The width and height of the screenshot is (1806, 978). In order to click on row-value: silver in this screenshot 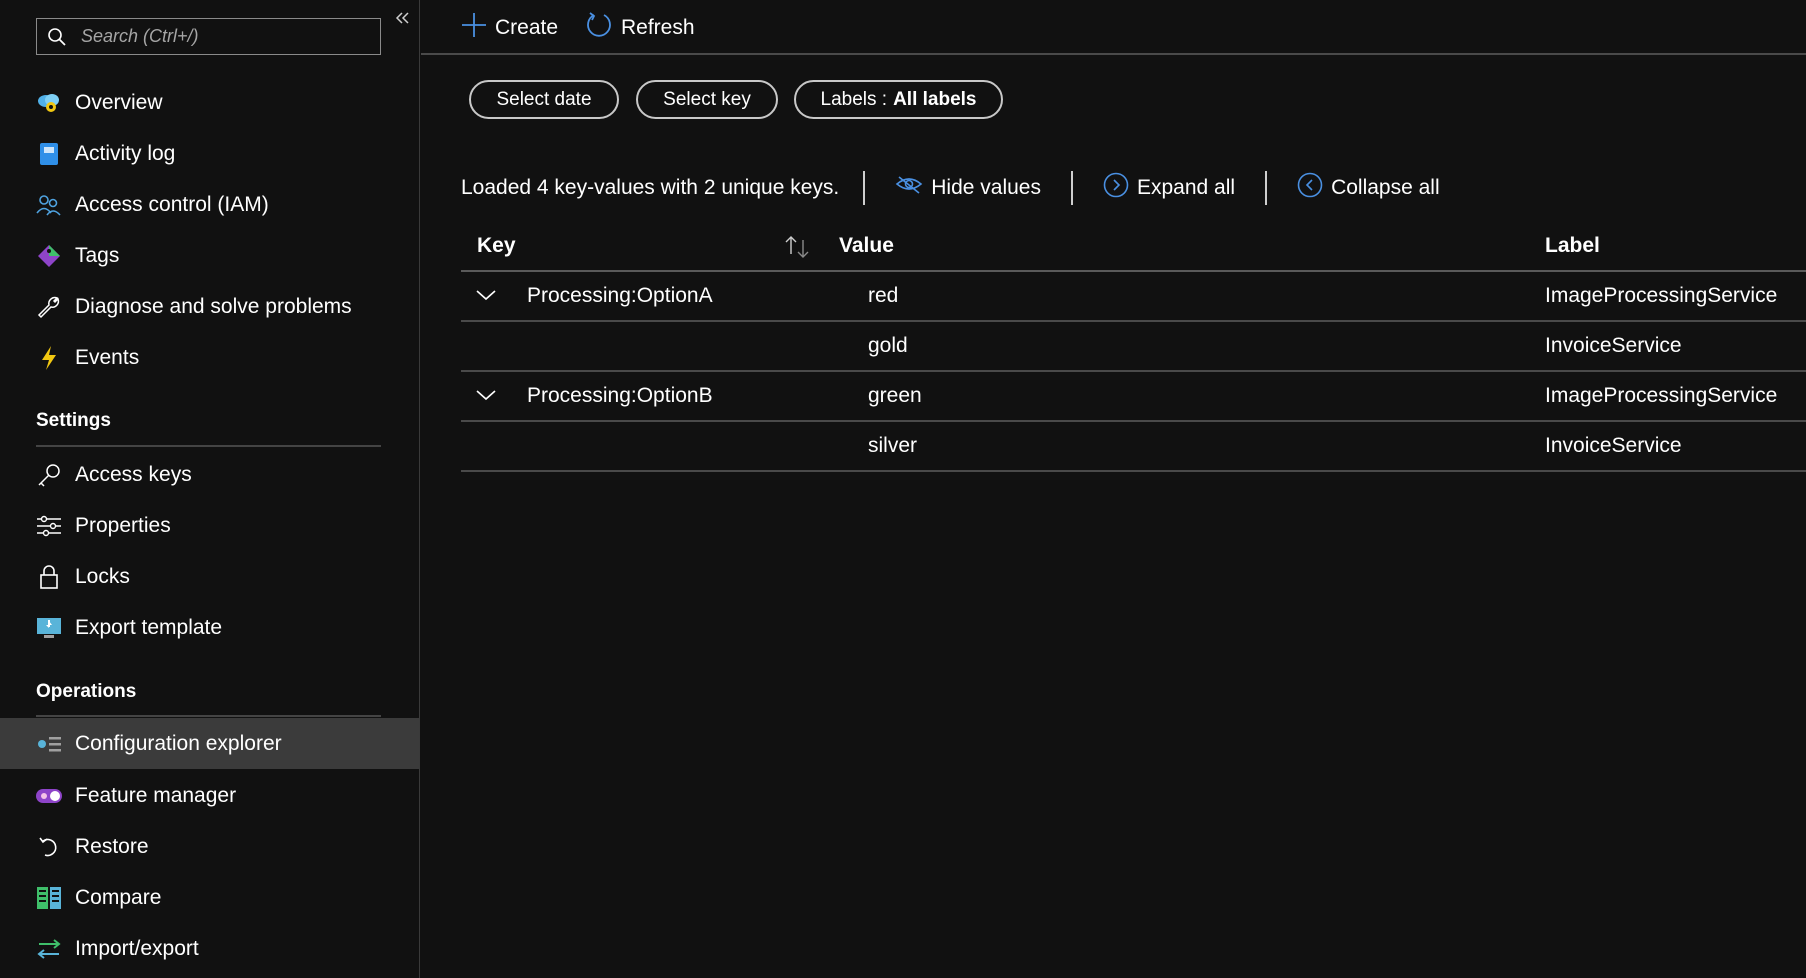, I will do `click(893, 445)`.